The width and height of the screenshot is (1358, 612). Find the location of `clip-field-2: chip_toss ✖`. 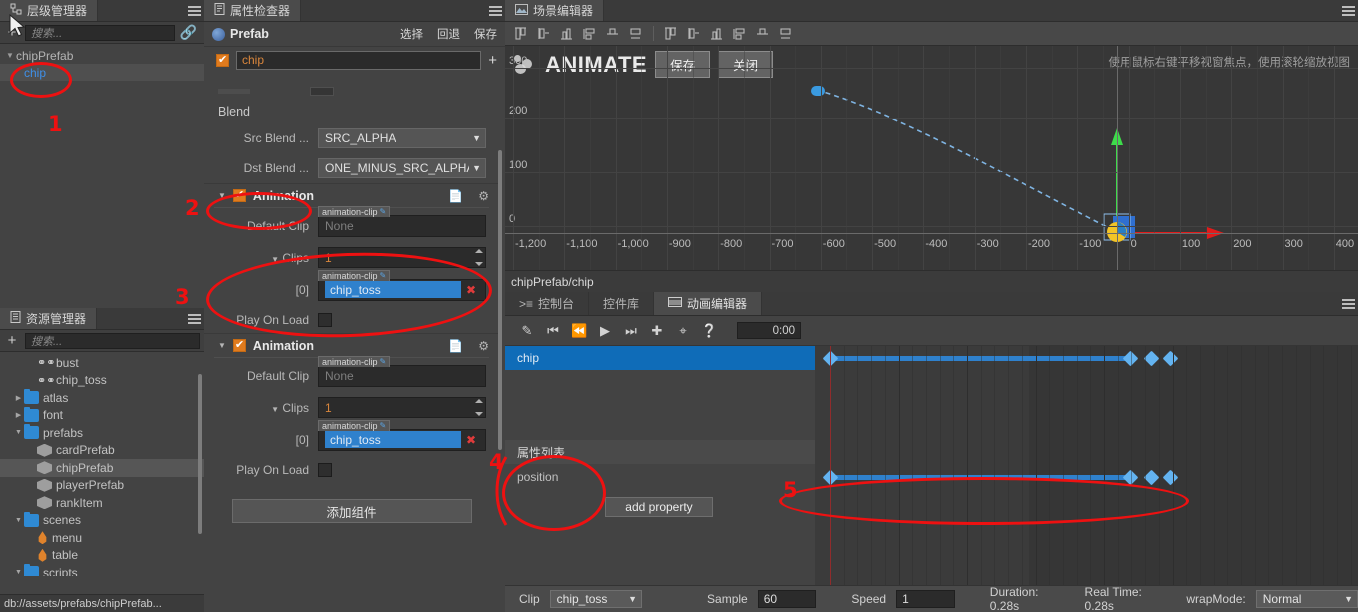

clip-field-2: chip_toss ✖ is located at coordinates (402, 439).